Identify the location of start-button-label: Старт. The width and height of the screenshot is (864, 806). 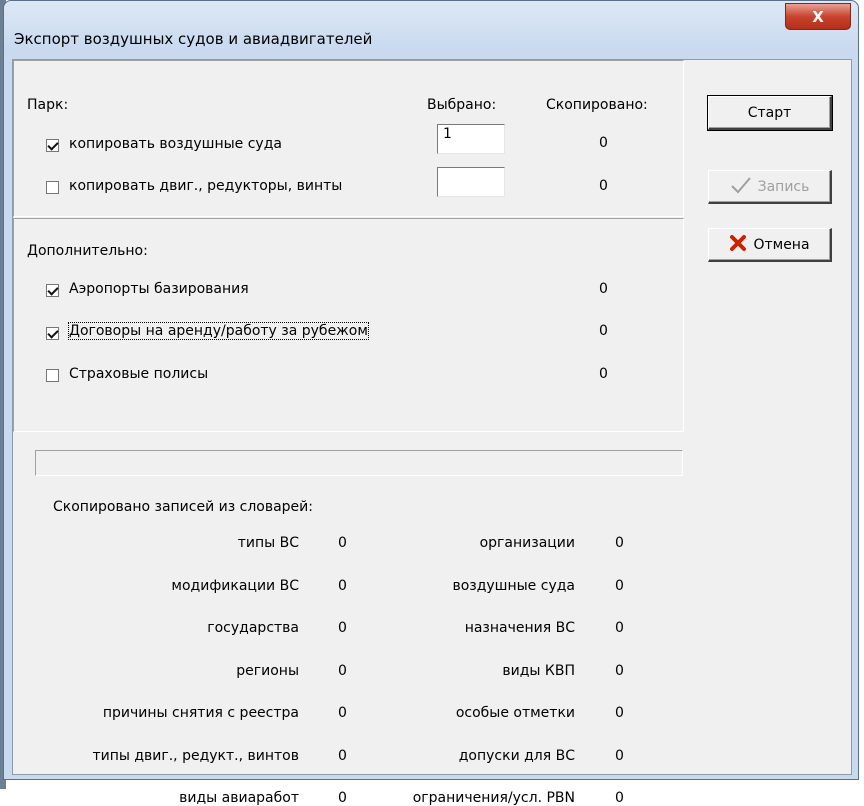
(769, 112).